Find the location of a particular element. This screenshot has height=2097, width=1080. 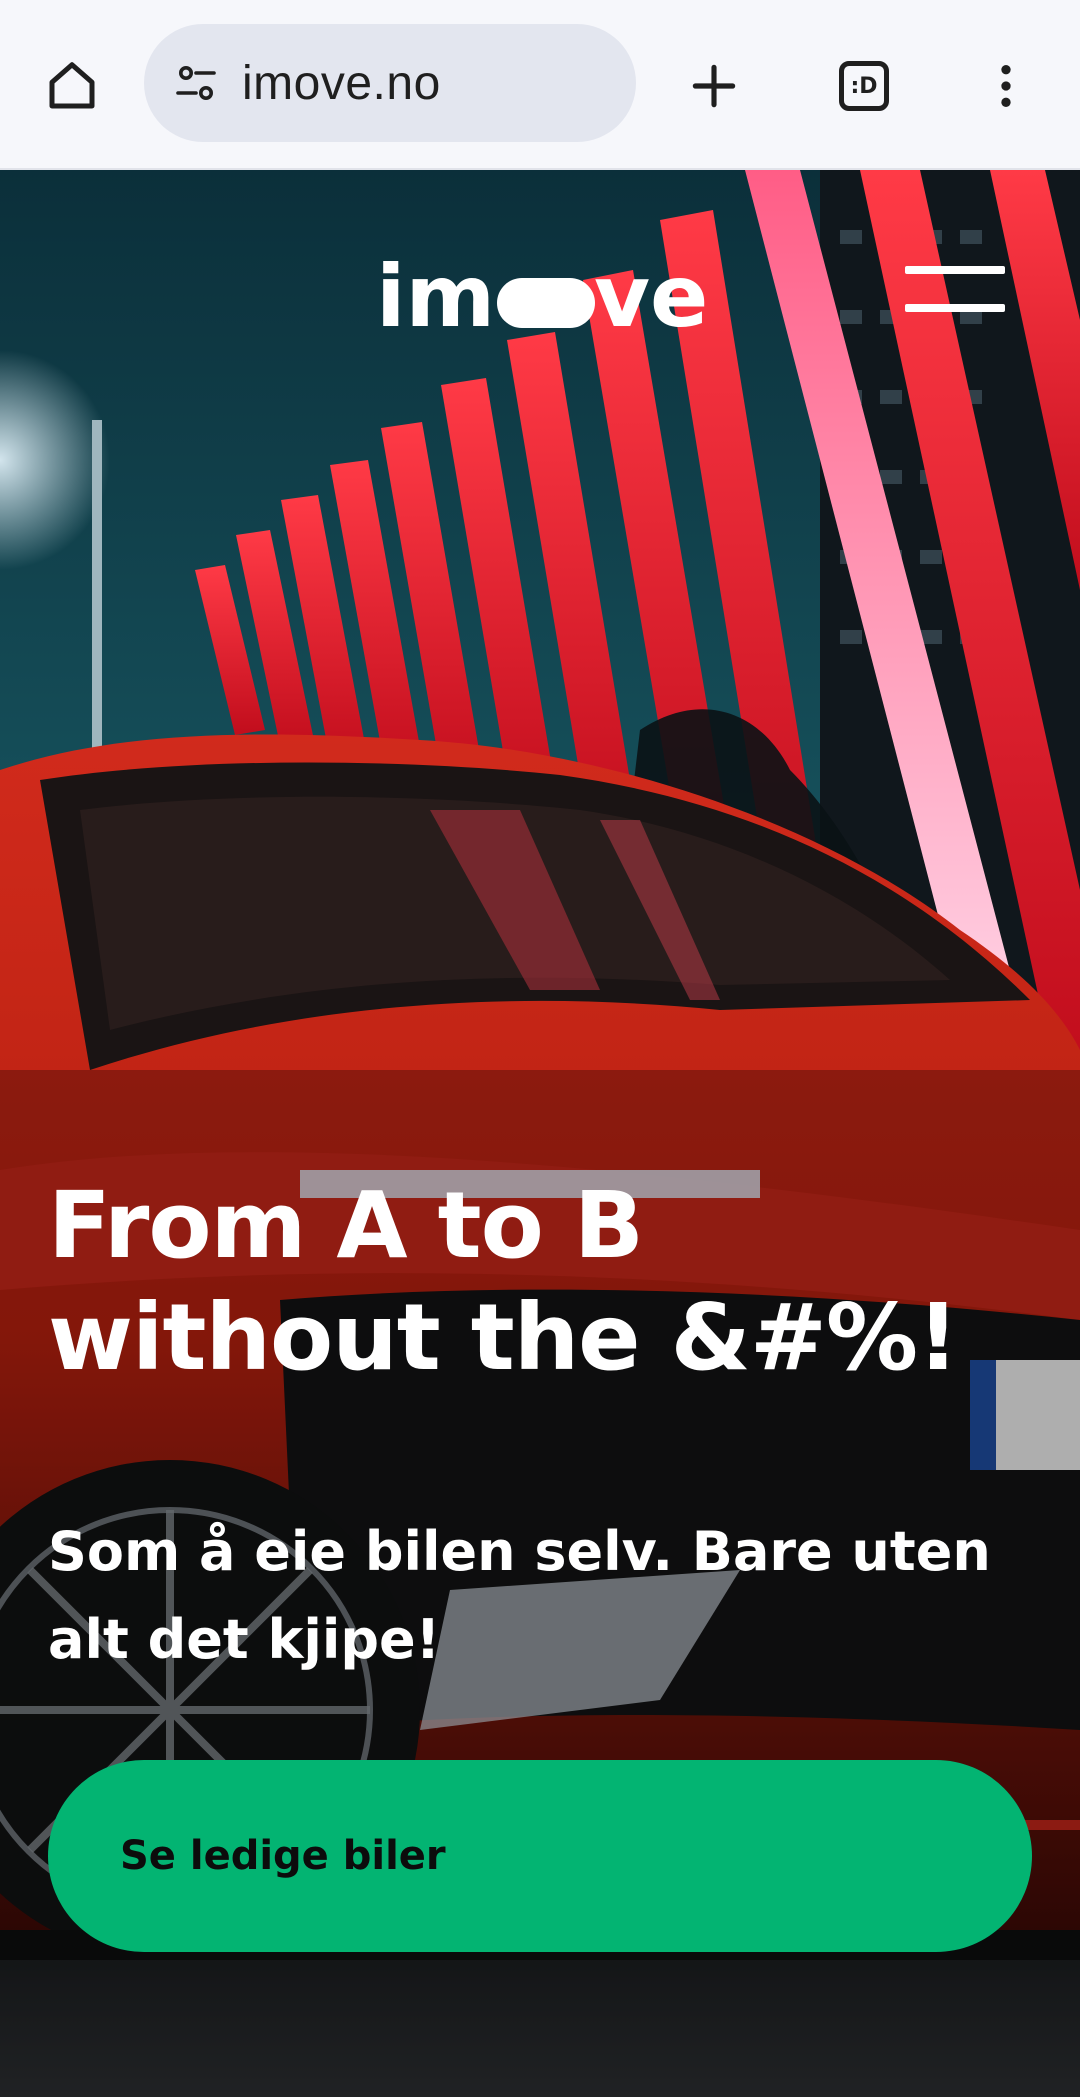

see-available-cars-button: Se ledige biler is located at coordinates (540, 1856).